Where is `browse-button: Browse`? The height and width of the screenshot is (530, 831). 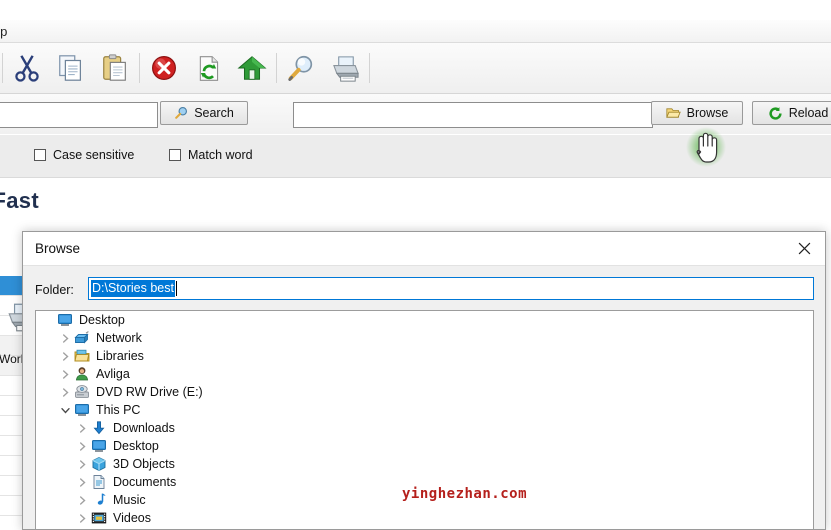
browse-button: Browse is located at coordinates (697, 113).